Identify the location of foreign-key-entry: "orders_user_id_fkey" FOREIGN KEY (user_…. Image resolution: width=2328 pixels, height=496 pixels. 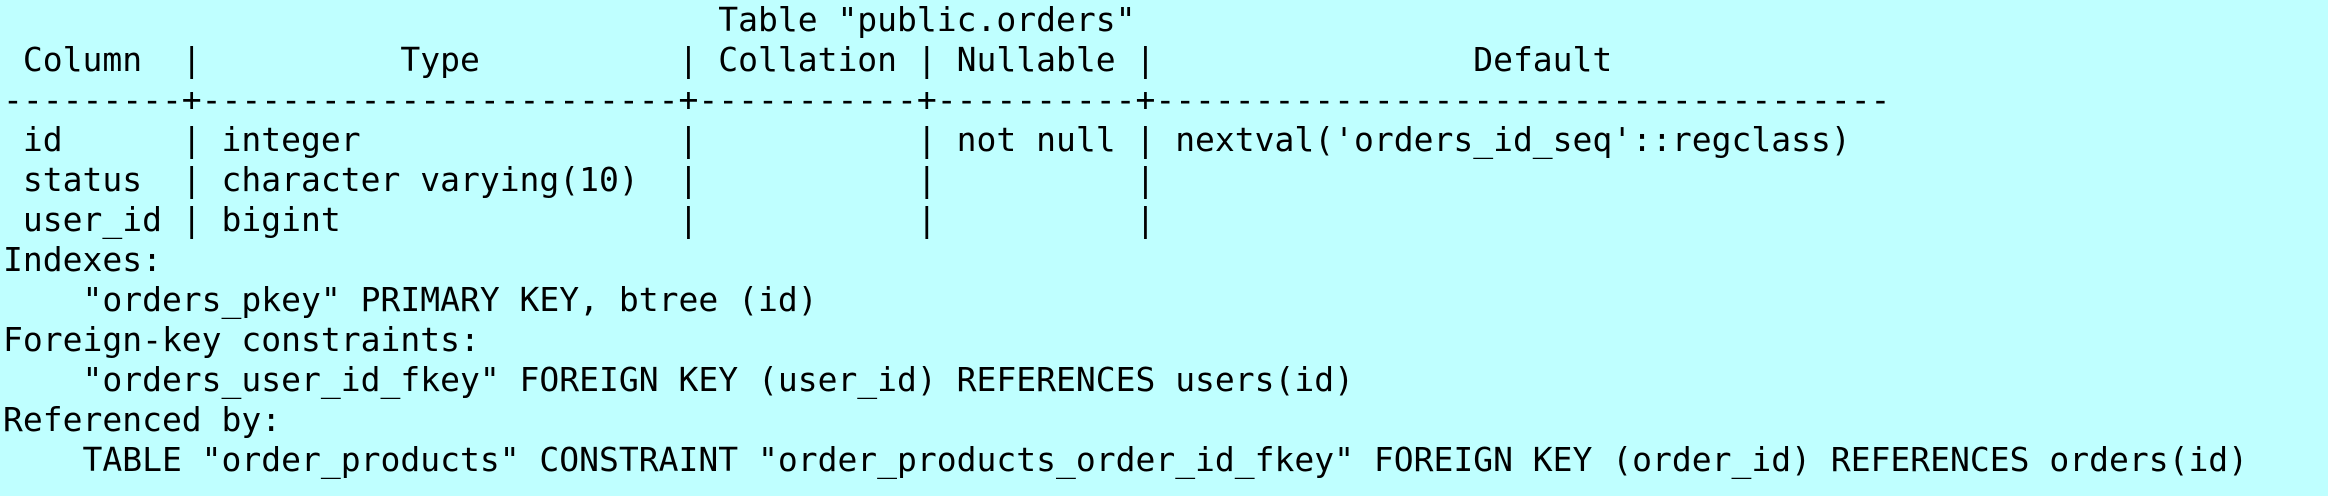
(679, 379).